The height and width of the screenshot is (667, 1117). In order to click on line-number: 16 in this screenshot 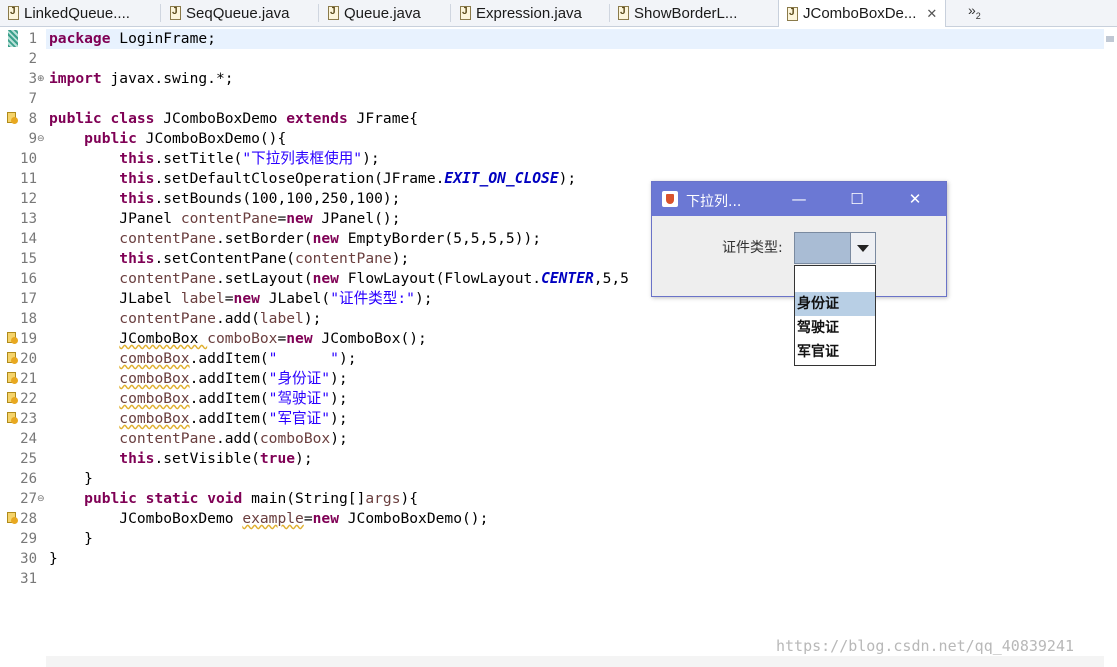, I will do `click(28, 279)`.